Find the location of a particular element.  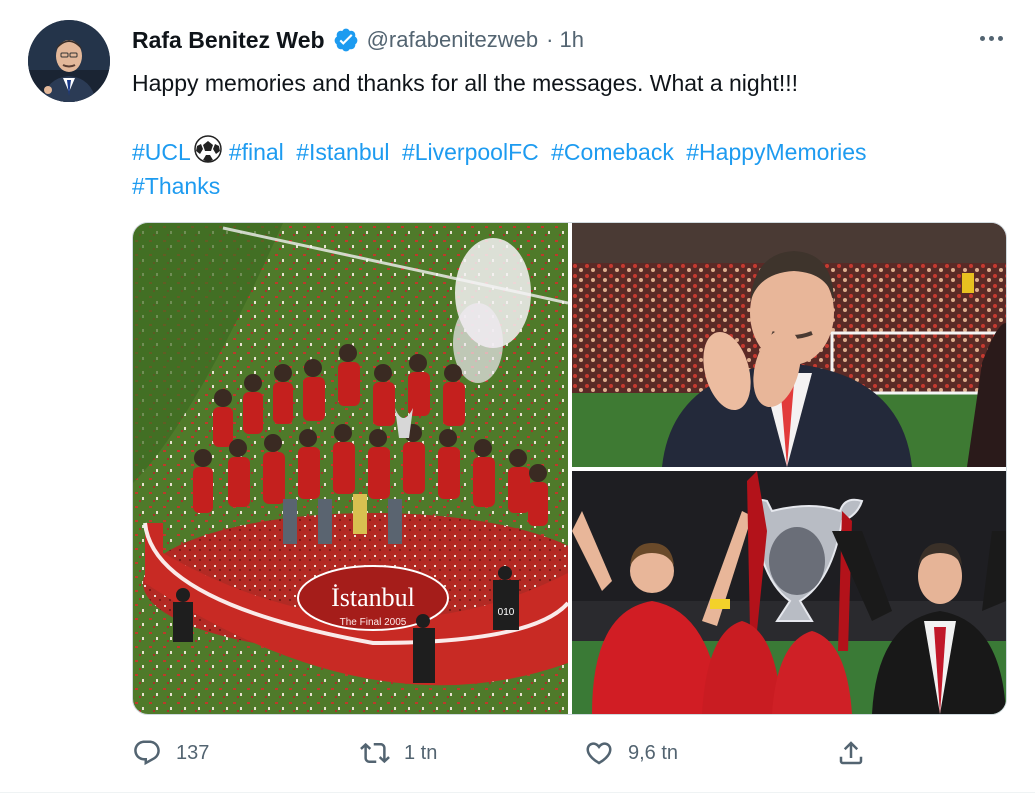

author-handle: @rafabenitezweb is located at coordinates (453, 40).